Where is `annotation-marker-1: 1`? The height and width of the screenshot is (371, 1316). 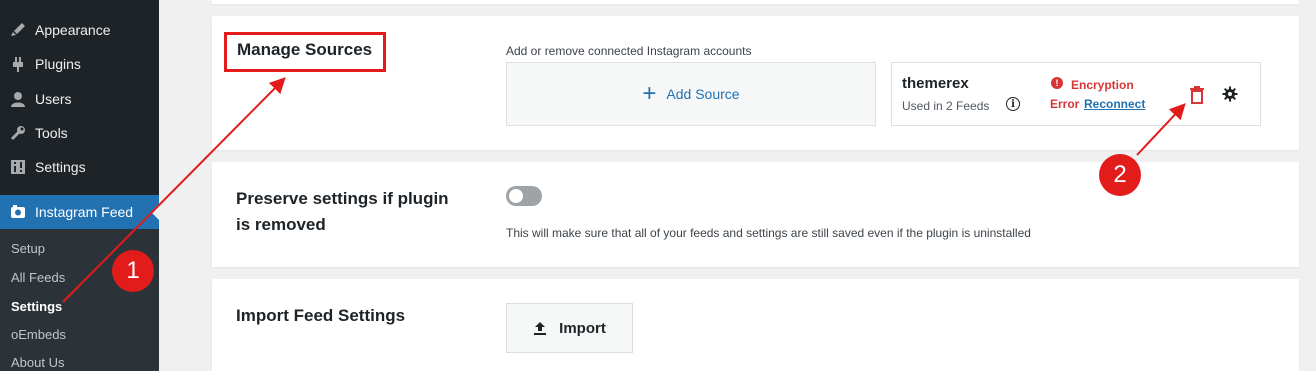
annotation-marker-1: 1 is located at coordinates (133, 271).